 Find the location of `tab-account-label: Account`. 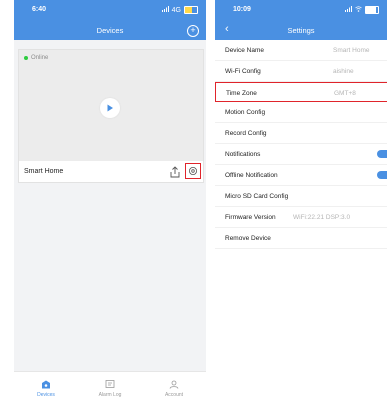

tab-account-label: Account is located at coordinates (174, 395).